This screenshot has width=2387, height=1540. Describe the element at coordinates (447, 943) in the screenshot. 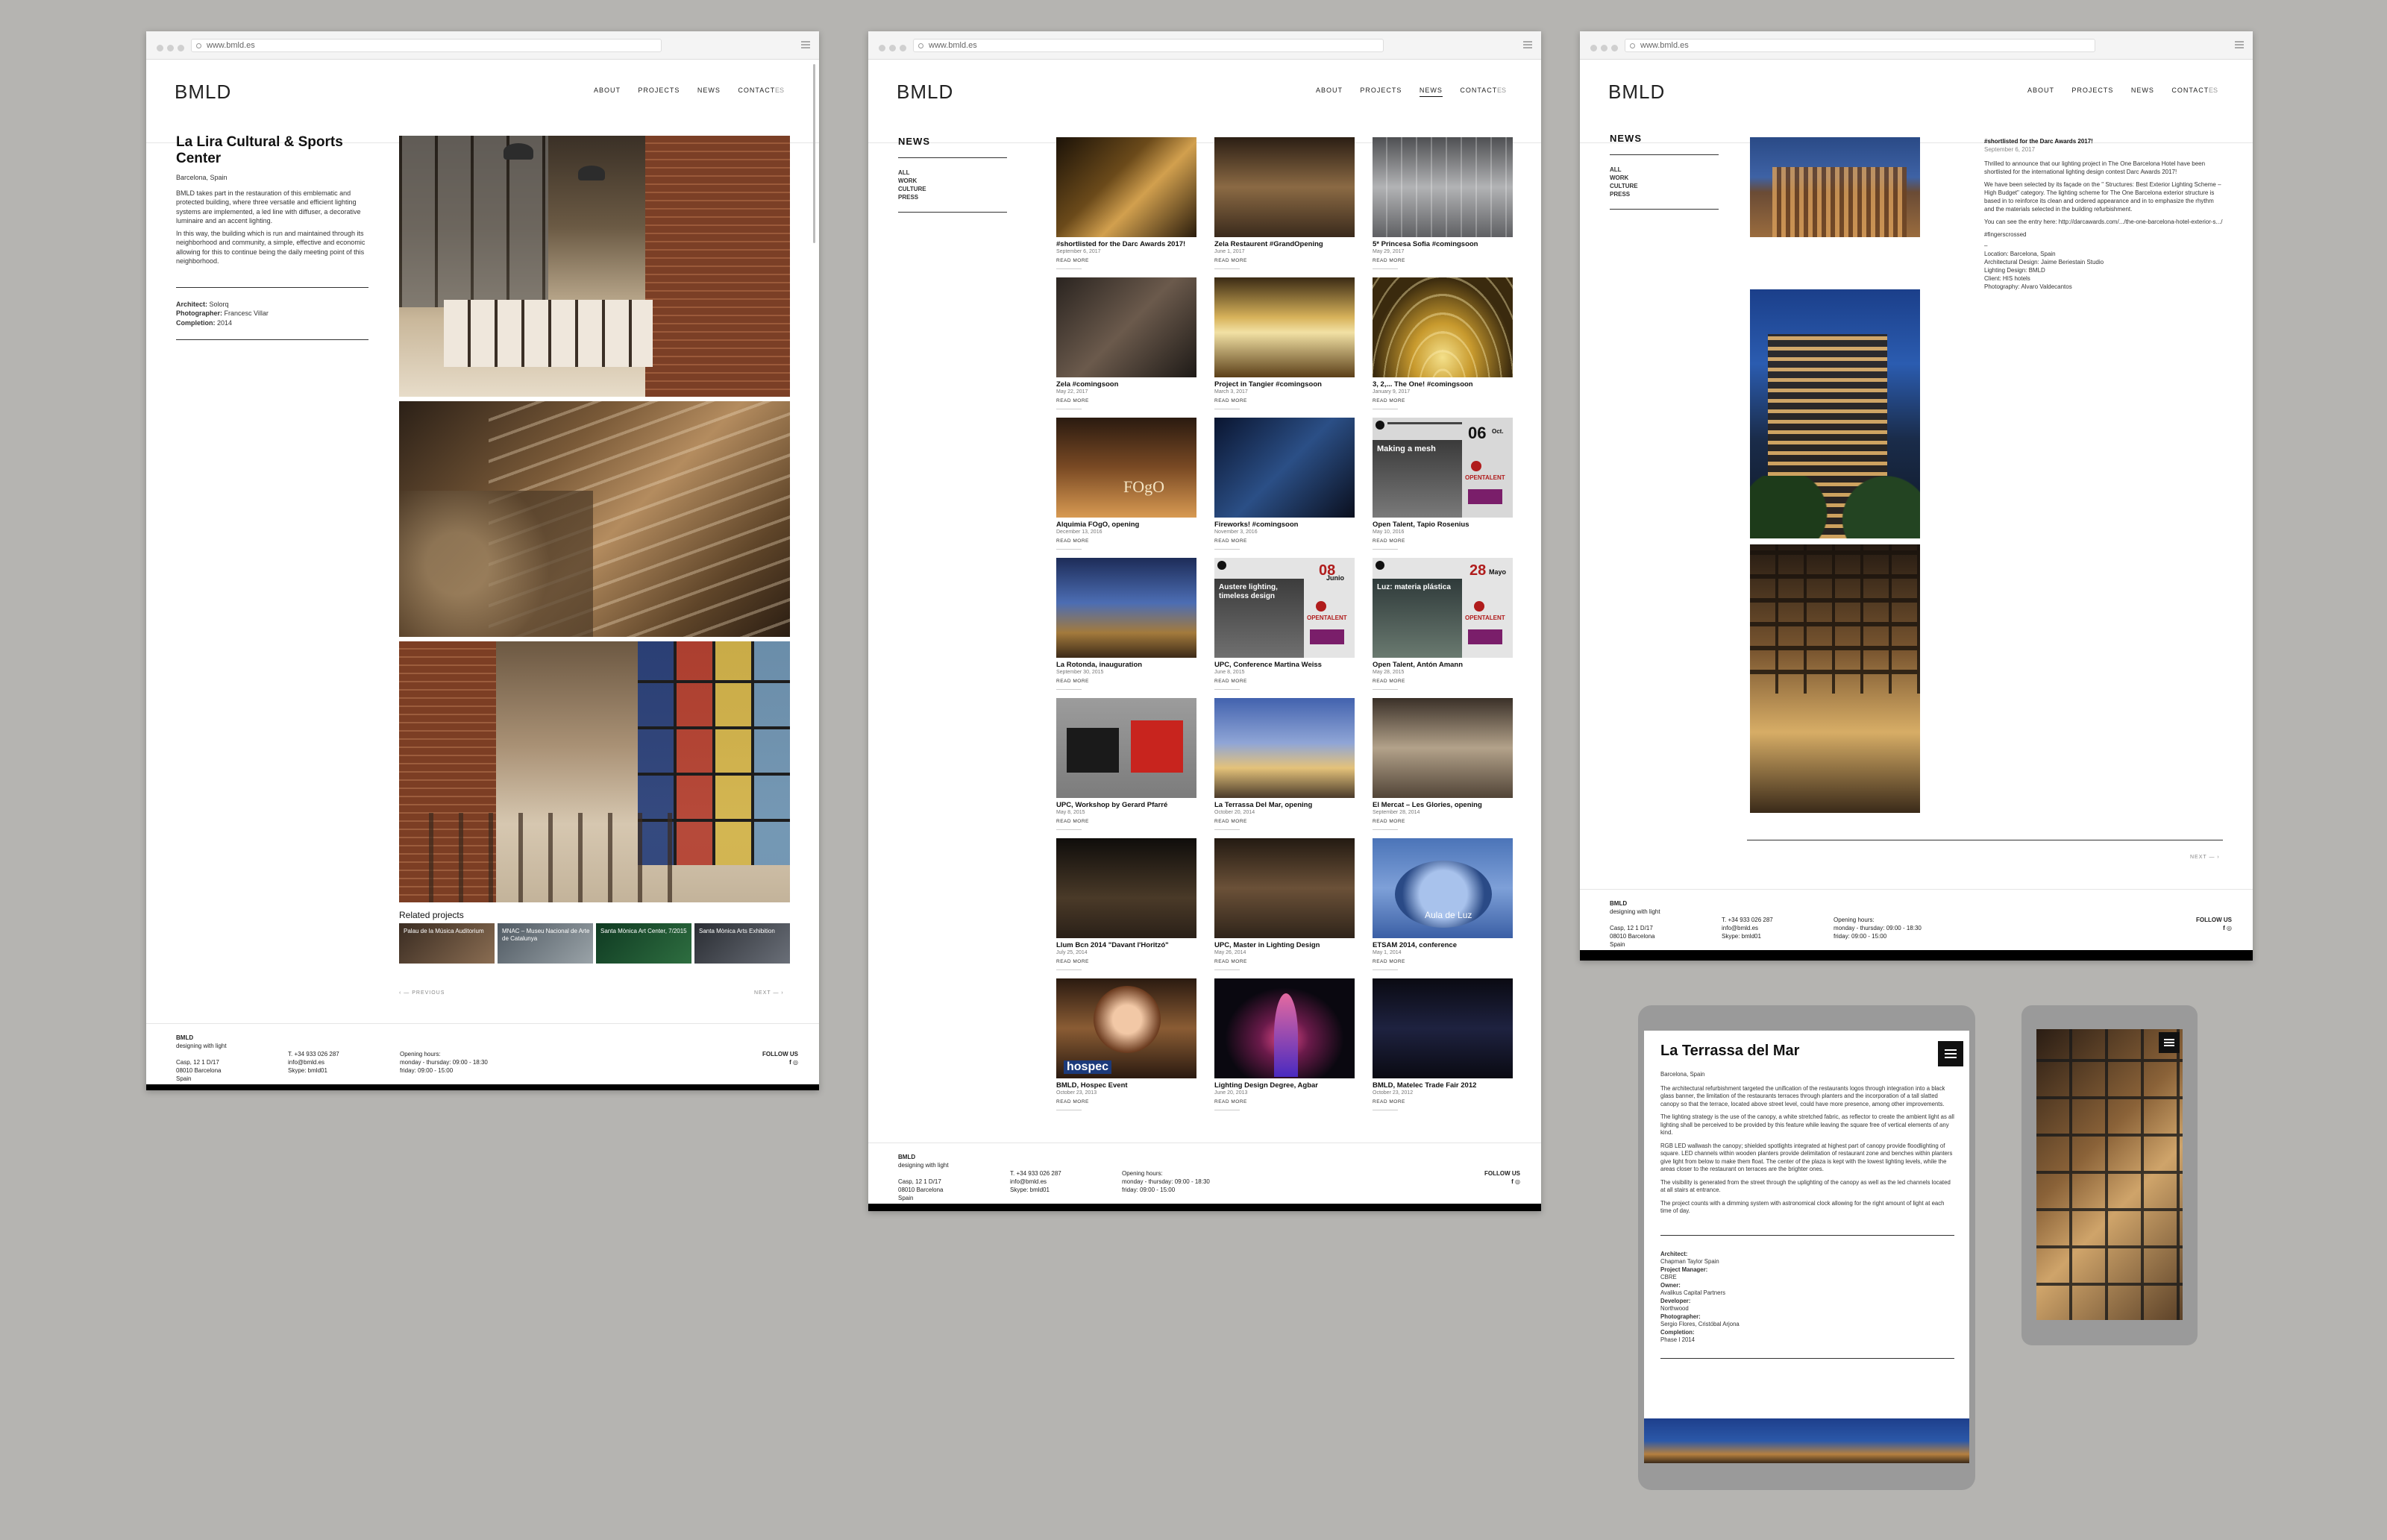

I see `related-project-card: Palau de la Música Auditorium` at that location.